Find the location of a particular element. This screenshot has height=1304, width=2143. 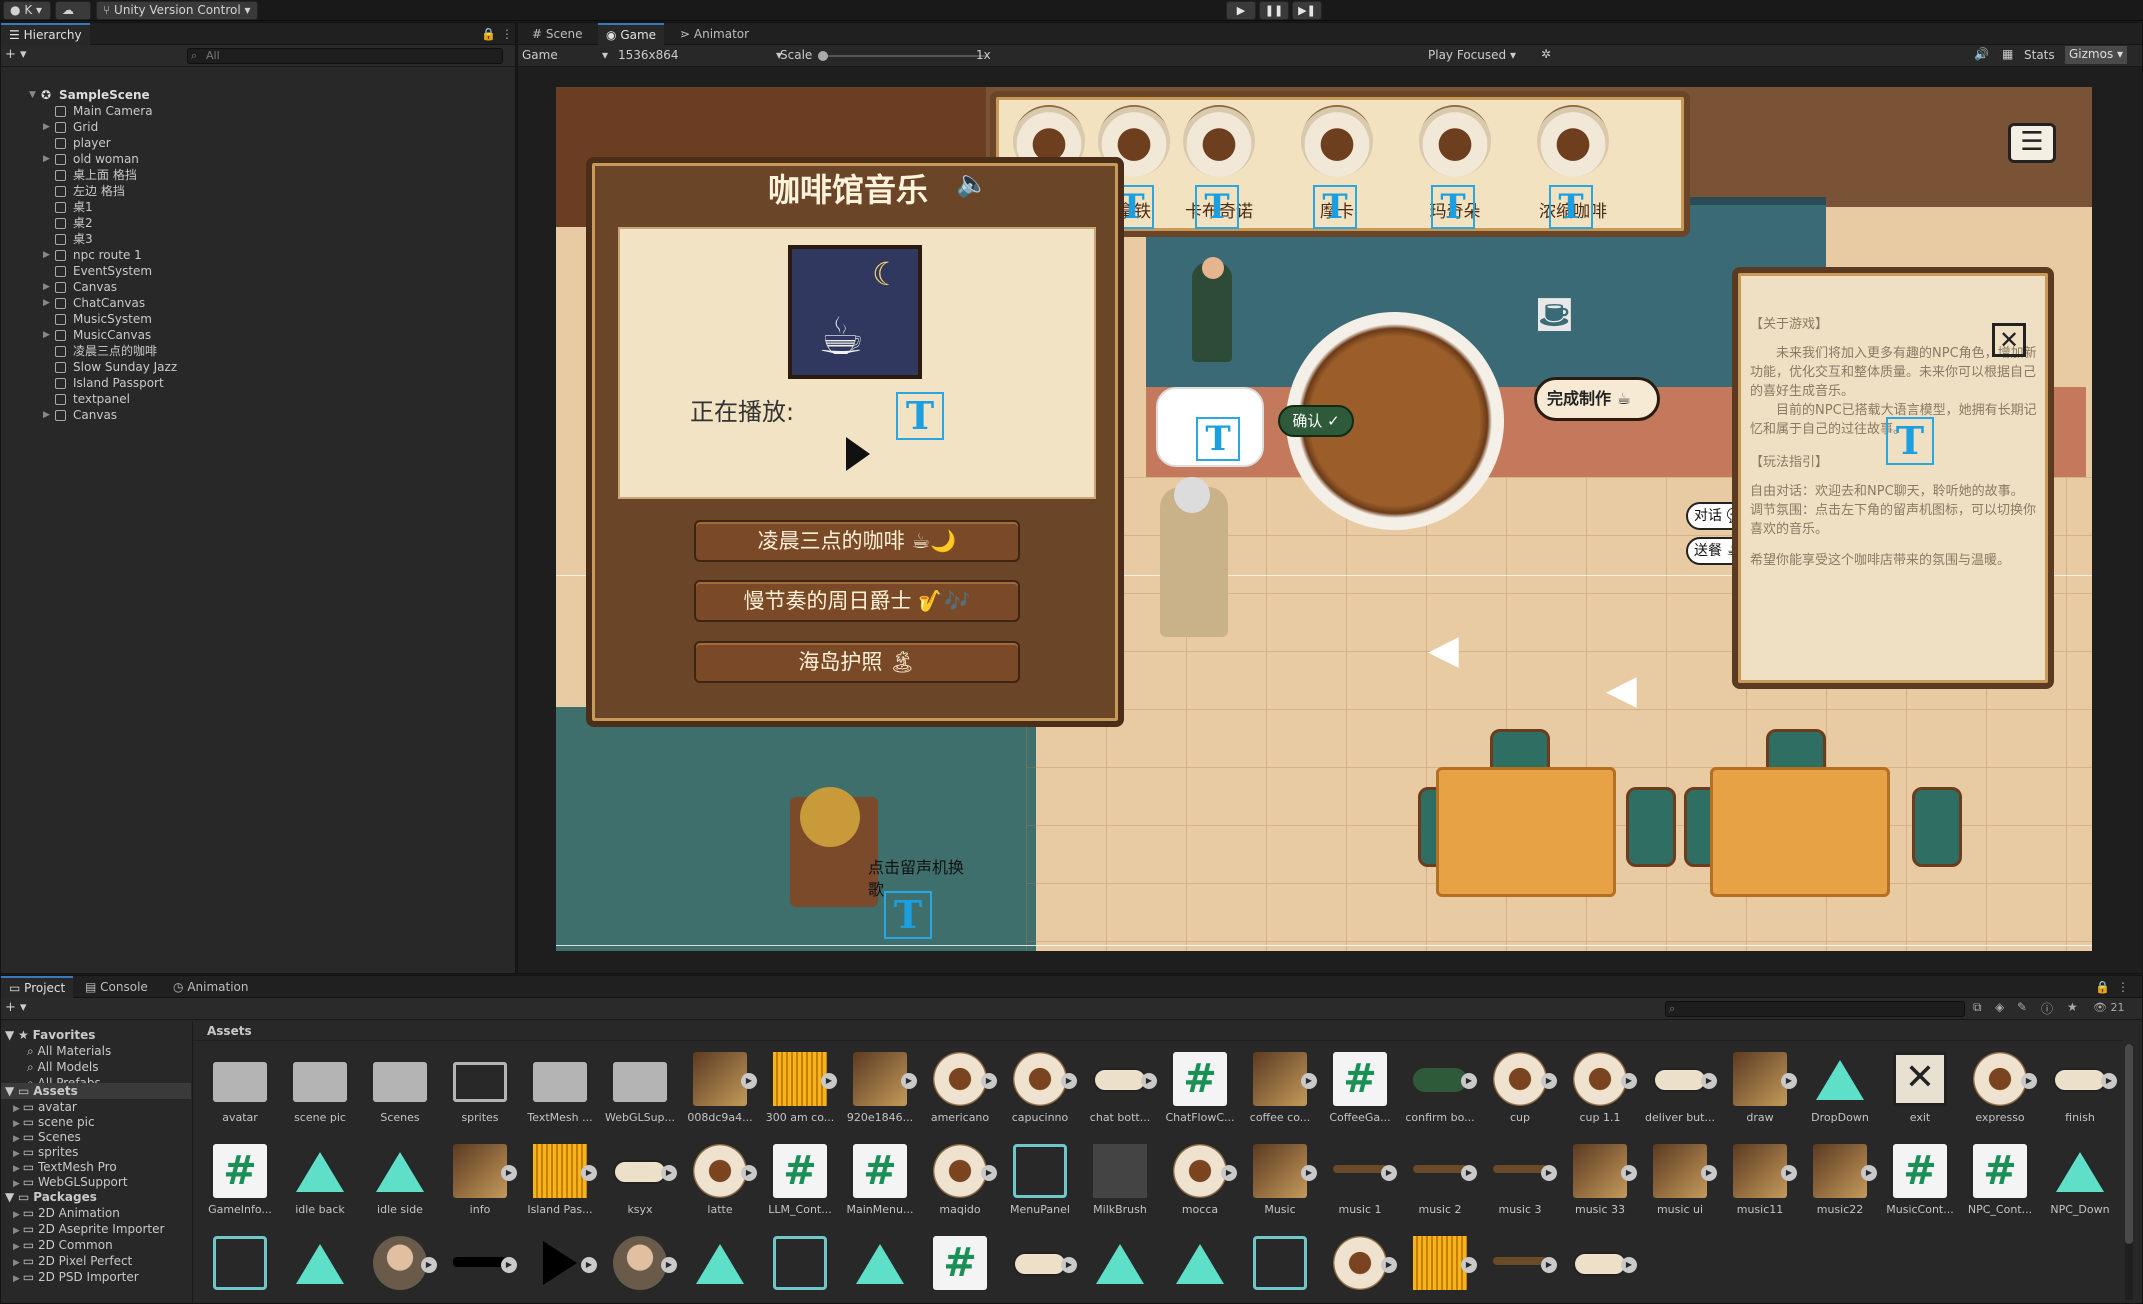

package-item: ▶ ▭ 2D Aseprite Importer is located at coordinates (88, 1229).